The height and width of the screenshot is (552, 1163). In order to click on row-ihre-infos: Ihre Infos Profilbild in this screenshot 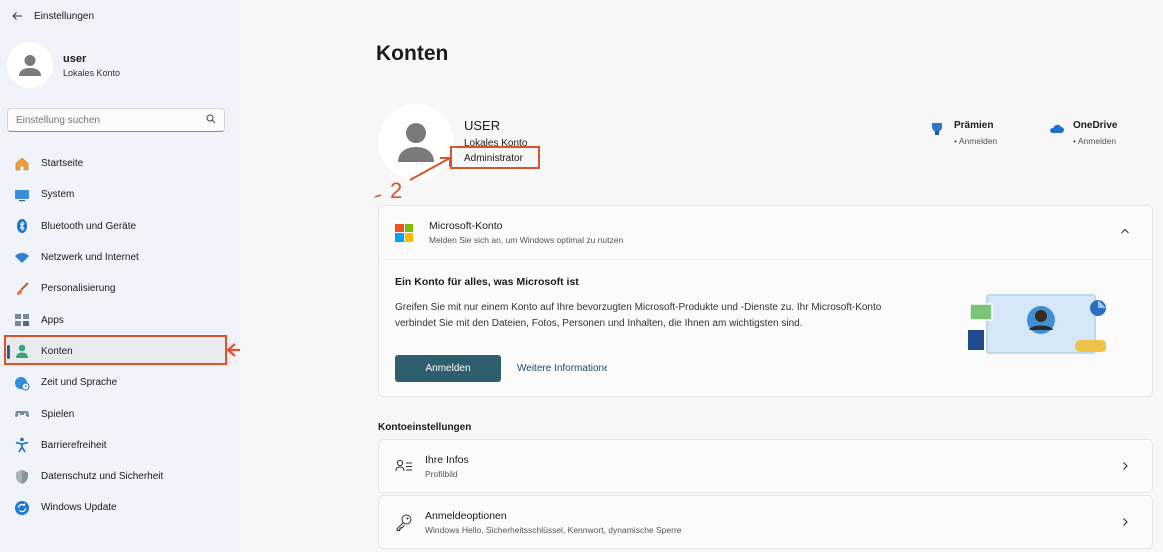, I will do `click(765, 466)`.